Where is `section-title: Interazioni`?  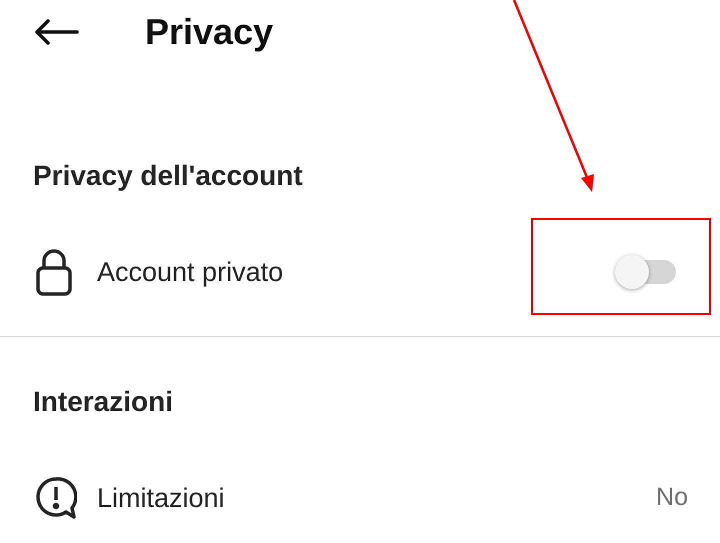
section-title: Interazioni is located at coordinates (103, 402).